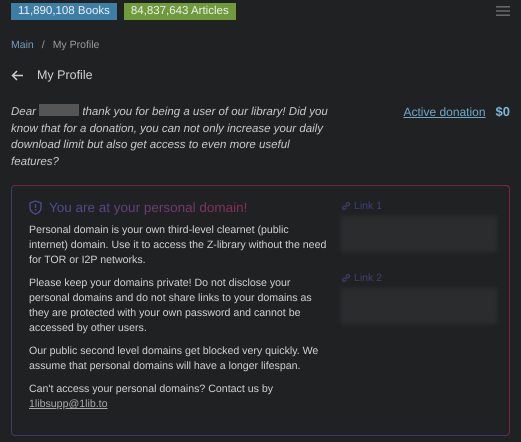 Image resolution: width=521 pixels, height=442 pixels. What do you see at coordinates (35, 207) in the screenshot?
I see `shield-icon` at bounding box center [35, 207].